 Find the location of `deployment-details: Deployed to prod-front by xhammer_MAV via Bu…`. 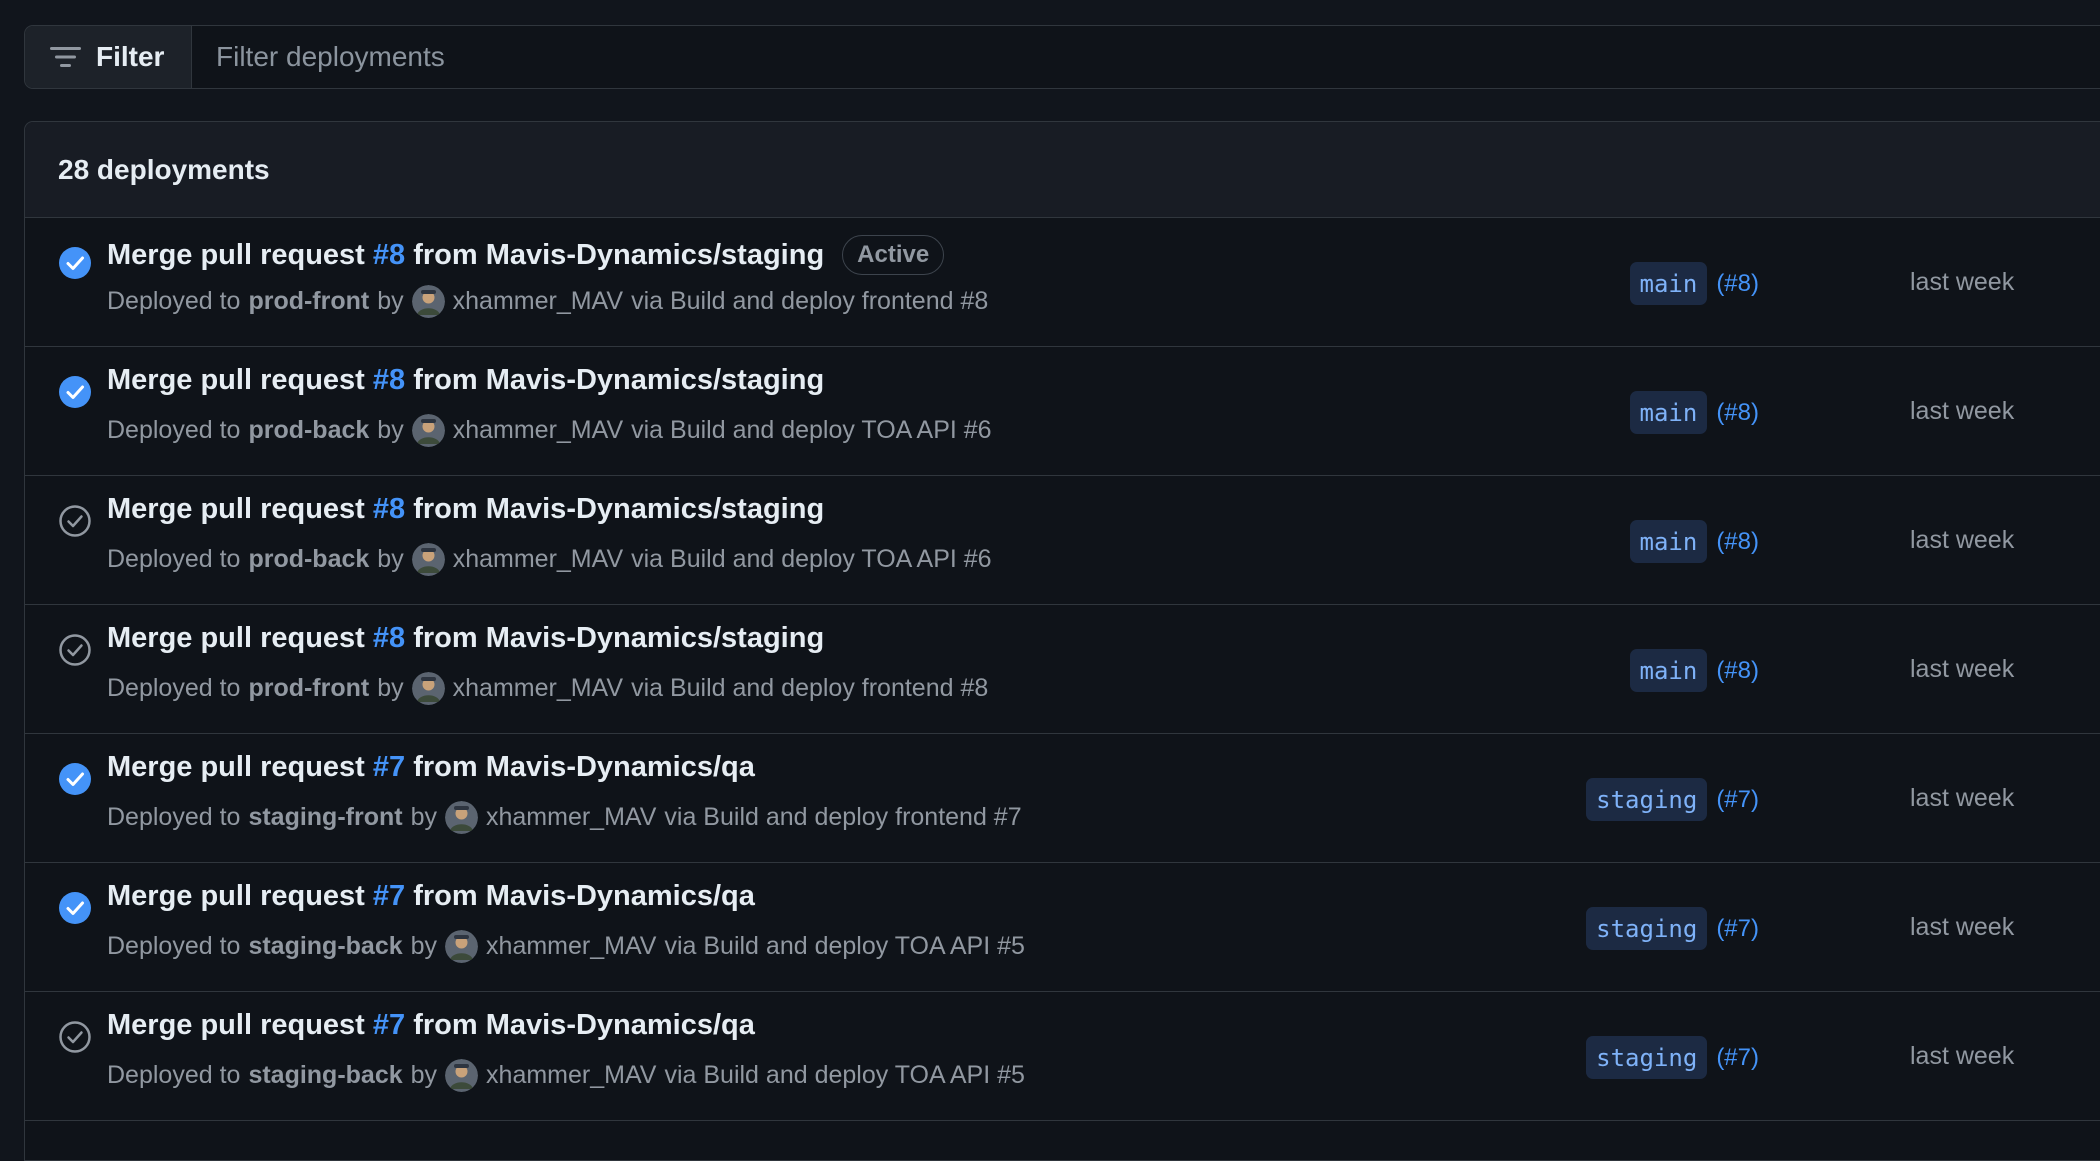

deployment-details: Deployed to prod-front by xhammer_MAV via Bu… is located at coordinates (547, 688).